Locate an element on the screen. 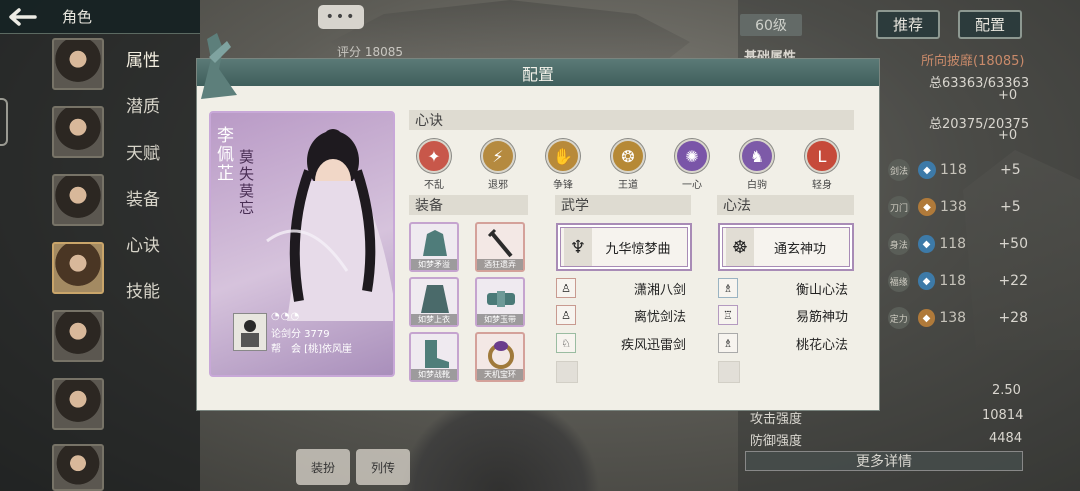  xinjue-item: L 轻身 is located at coordinates (822, 165).